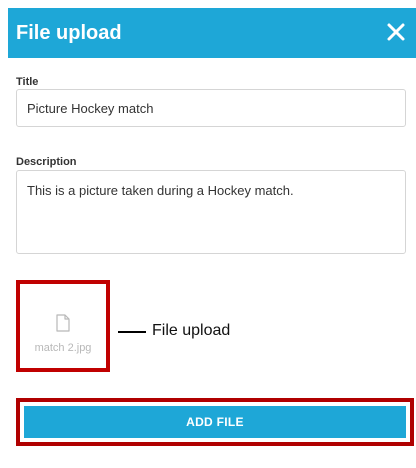 The width and height of the screenshot is (416, 468). What do you see at coordinates (396, 32) in the screenshot?
I see `close-icon` at bounding box center [396, 32].